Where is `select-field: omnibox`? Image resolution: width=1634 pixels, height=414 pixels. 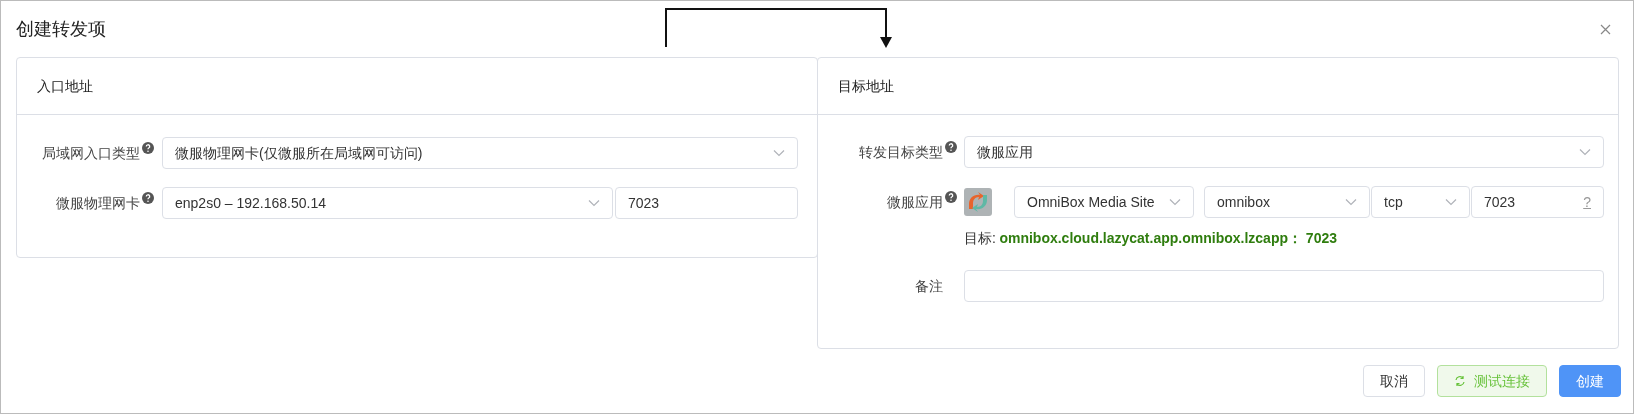
select-field: omnibox is located at coordinates (1287, 202).